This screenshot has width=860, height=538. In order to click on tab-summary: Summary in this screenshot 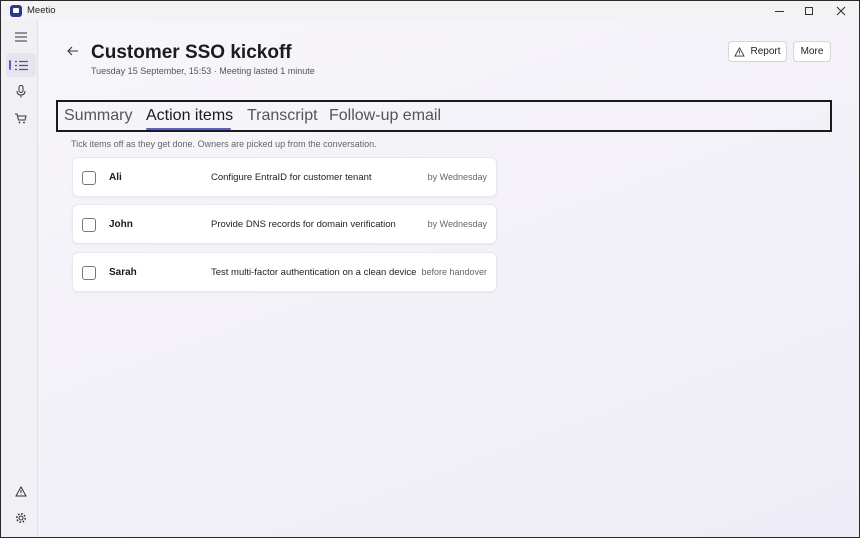, I will do `click(98, 116)`.